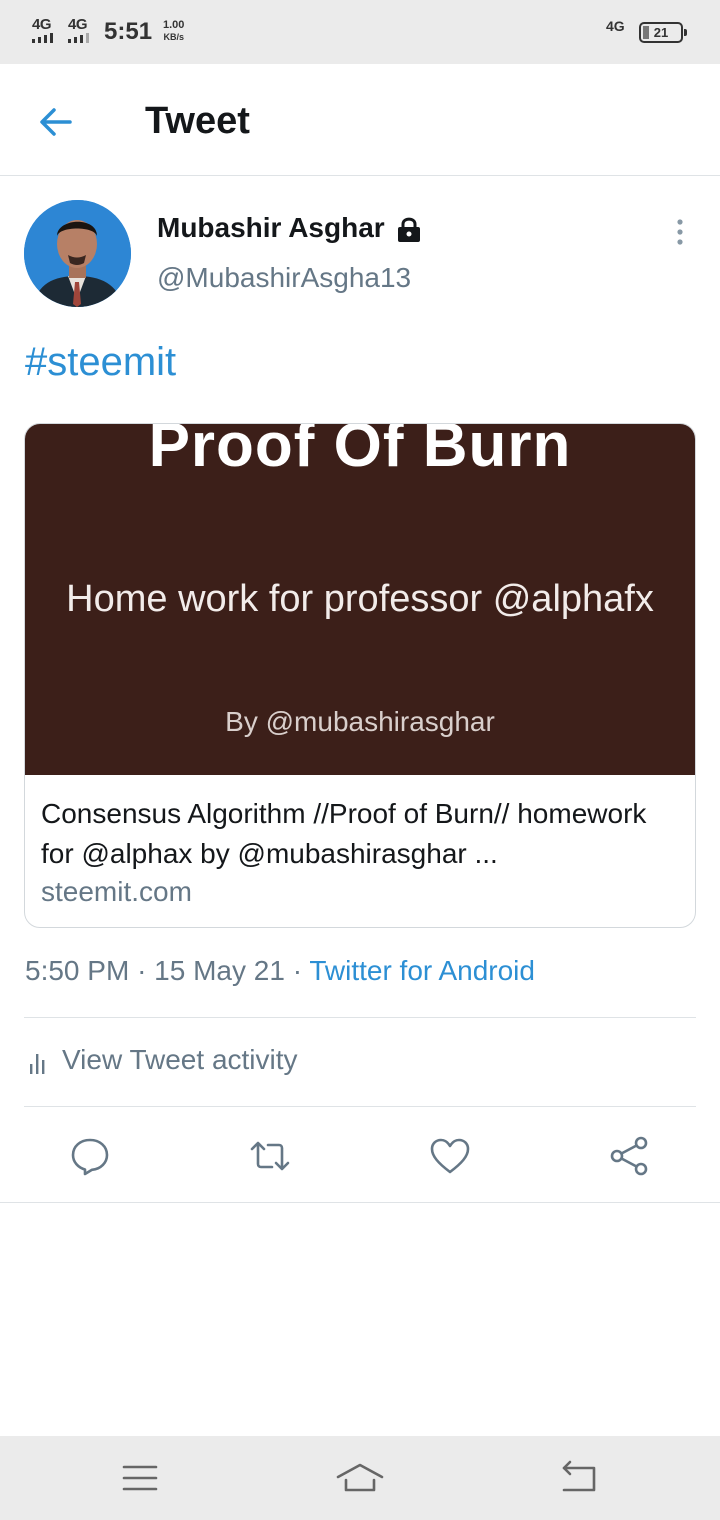 The width and height of the screenshot is (720, 1520). Describe the element at coordinates (422, 970) in the screenshot. I see `tweet-source-link: Twitter for Android` at that location.